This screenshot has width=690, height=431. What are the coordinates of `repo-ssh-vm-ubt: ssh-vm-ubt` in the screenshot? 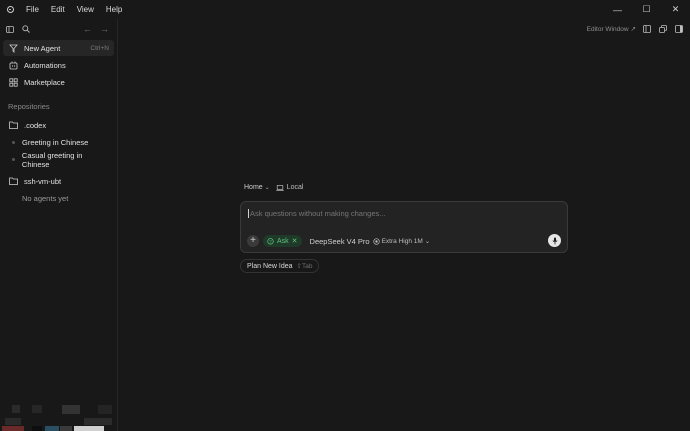 It's located at (58, 181).